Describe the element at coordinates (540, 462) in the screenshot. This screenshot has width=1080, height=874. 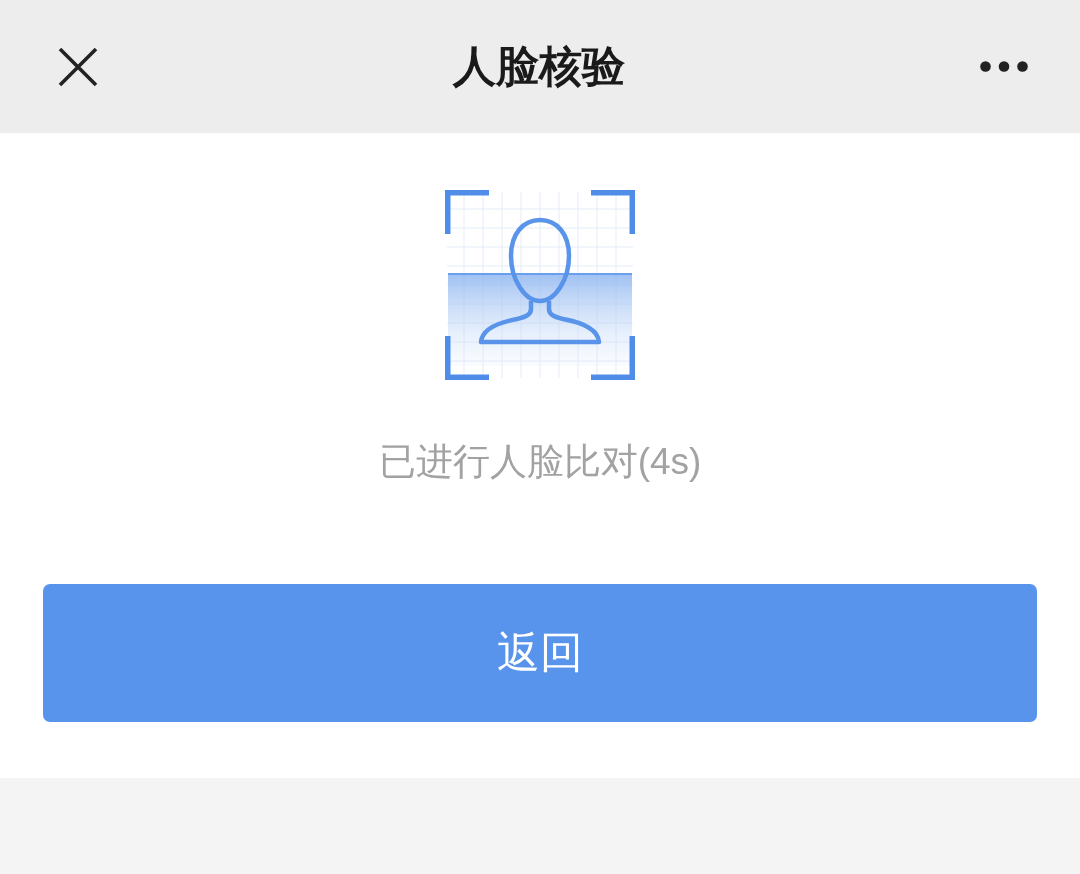
I see `status-text: 已进行人脸比对(4s)` at that location.